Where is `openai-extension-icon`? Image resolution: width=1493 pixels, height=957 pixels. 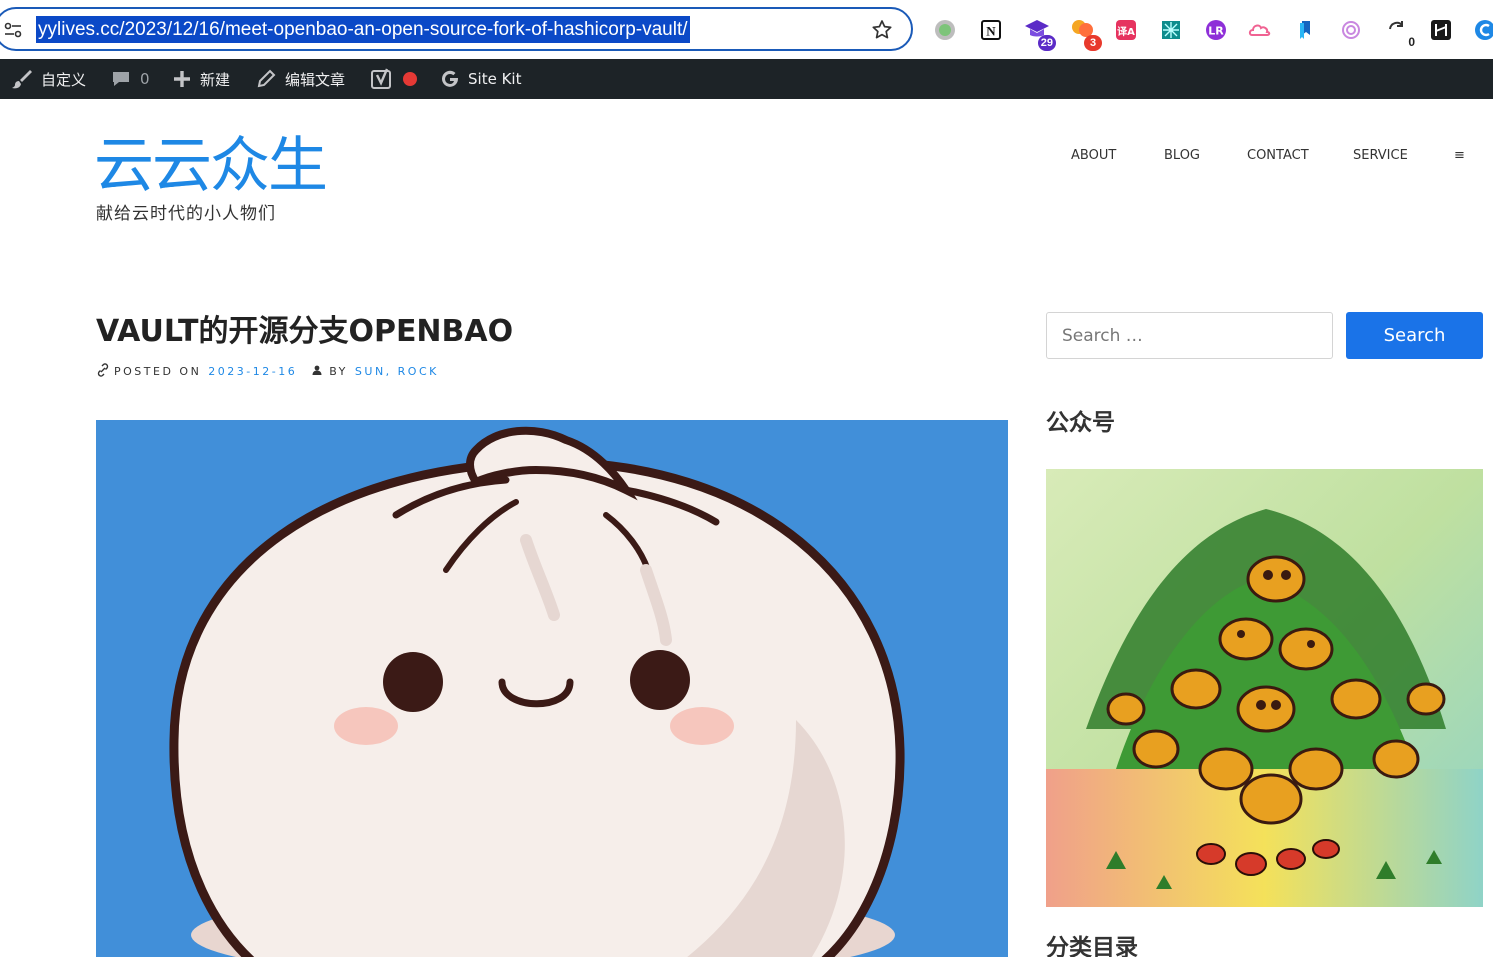
openai-extension-icon is located at coordinates (1351, 30).